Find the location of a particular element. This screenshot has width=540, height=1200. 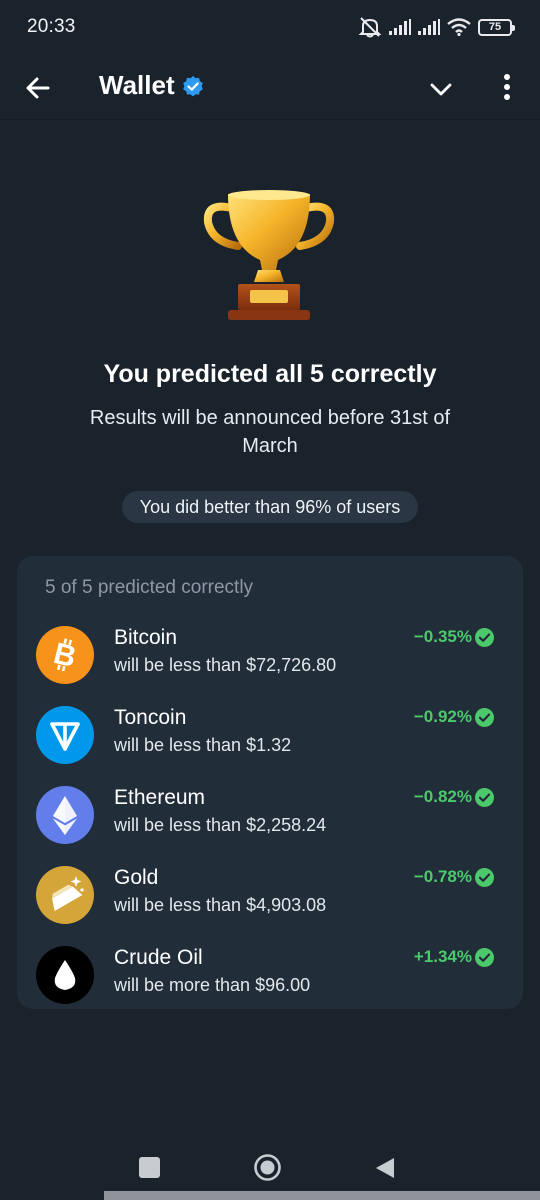

wifi-icon is located at coordinates (459, 27).